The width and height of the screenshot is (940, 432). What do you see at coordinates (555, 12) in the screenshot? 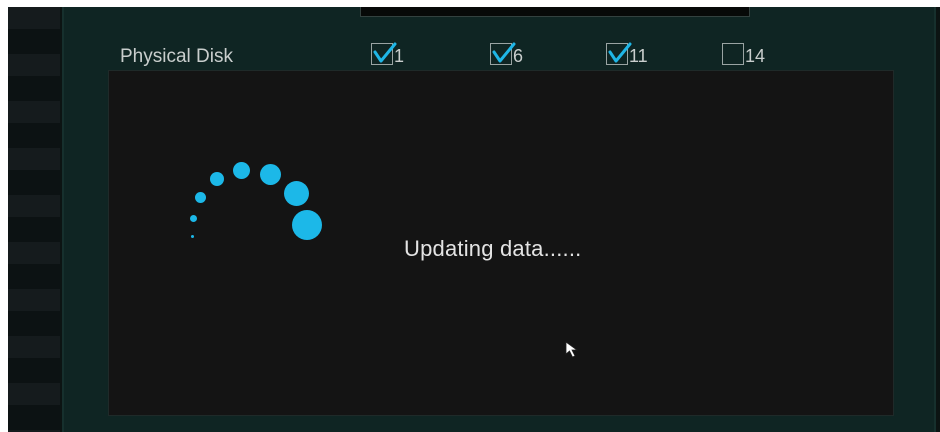
I see `top-field` at bounding box center [555, 12].